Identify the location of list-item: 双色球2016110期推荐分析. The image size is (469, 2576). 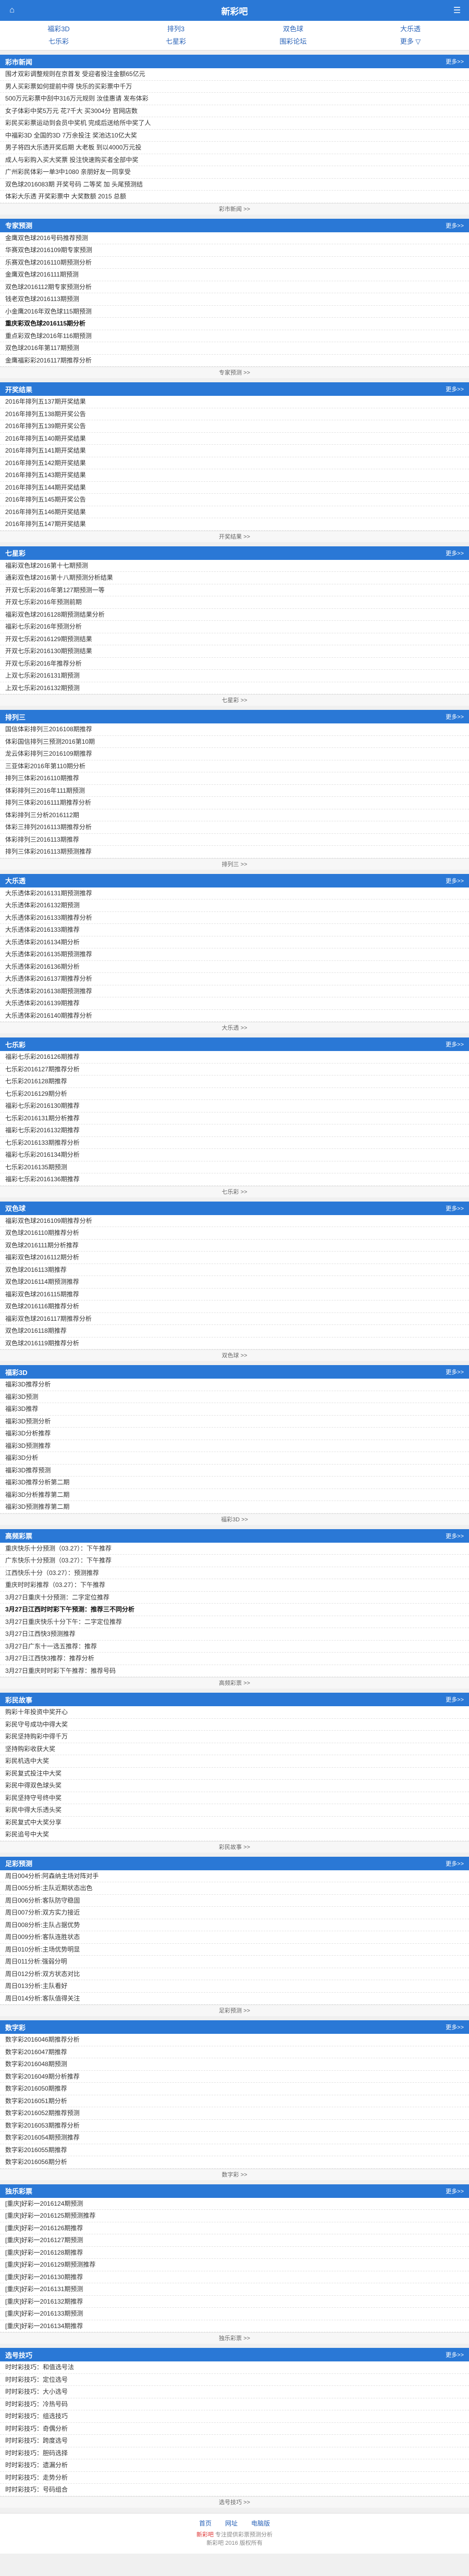
(234, 1233).